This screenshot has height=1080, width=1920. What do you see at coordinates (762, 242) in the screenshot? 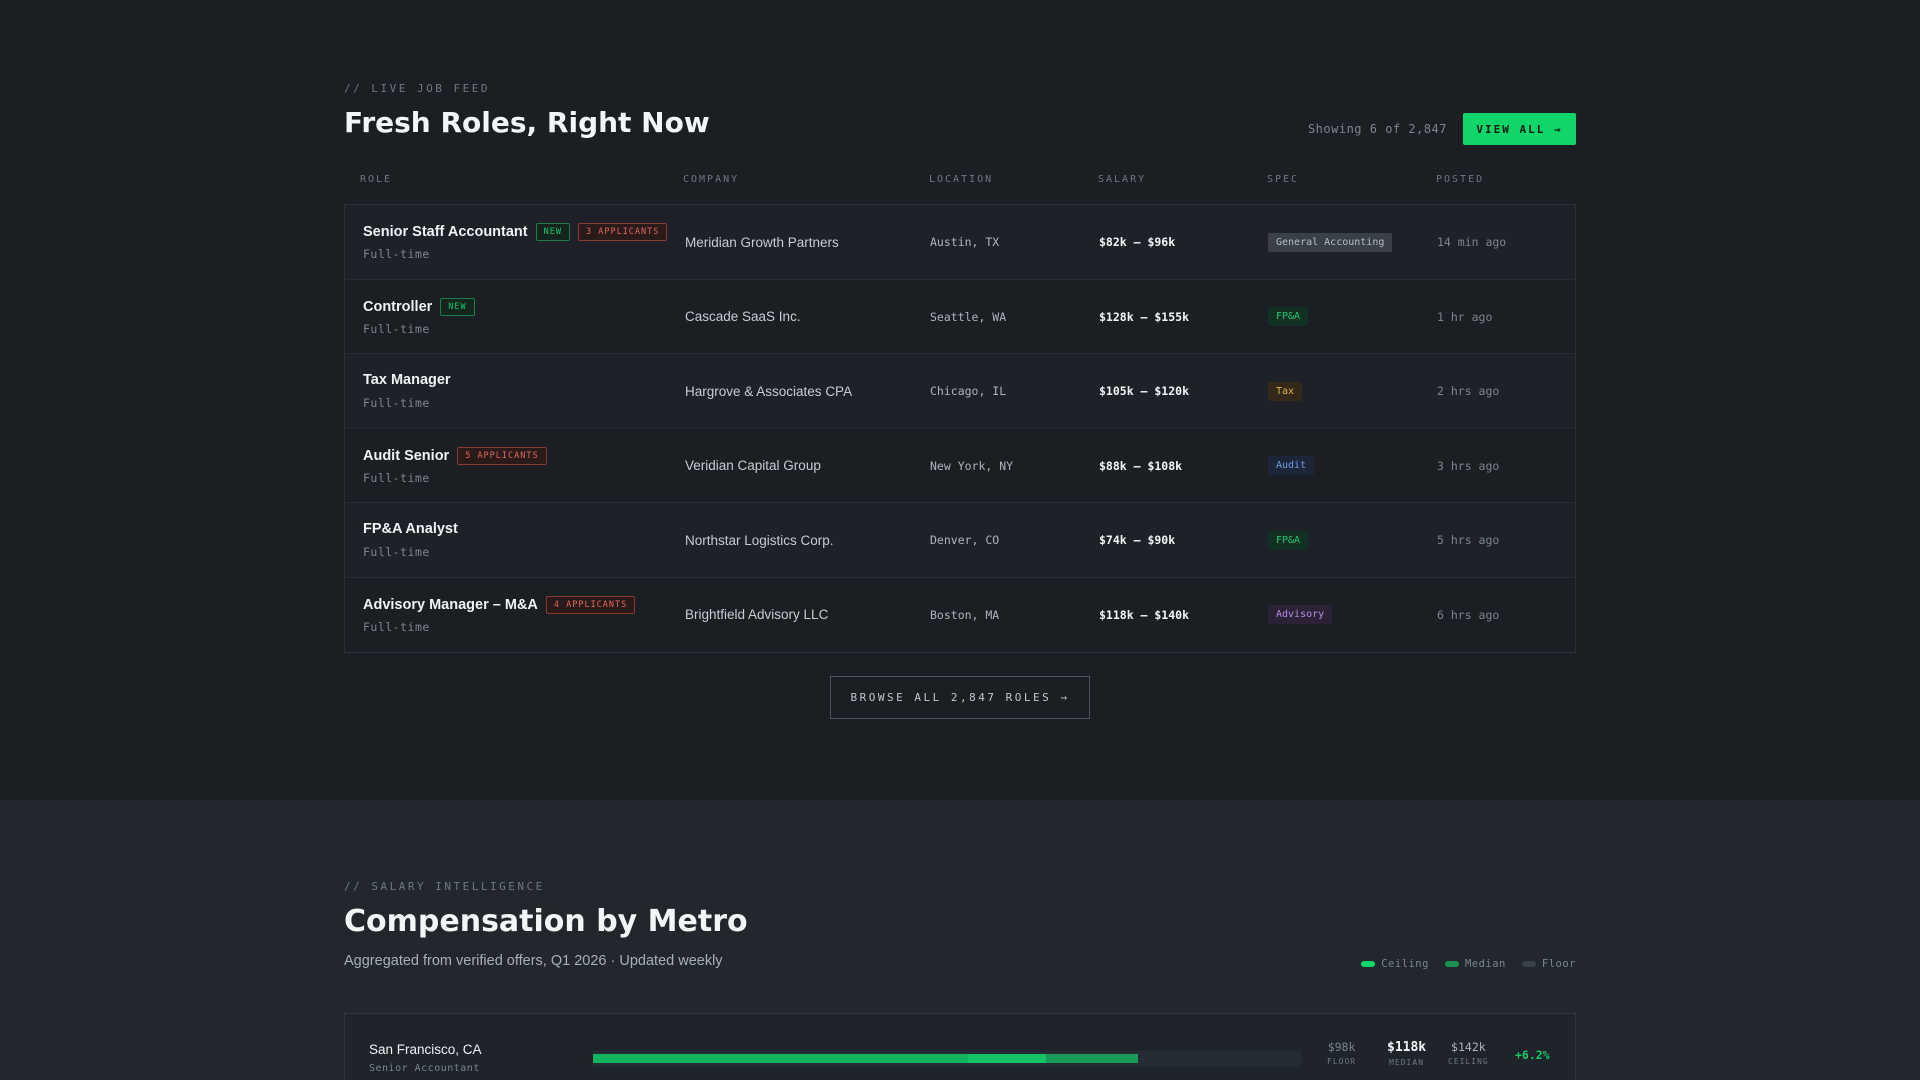
I see `company-name: Meridian Growth Partners` at bounding box center [762, 242].